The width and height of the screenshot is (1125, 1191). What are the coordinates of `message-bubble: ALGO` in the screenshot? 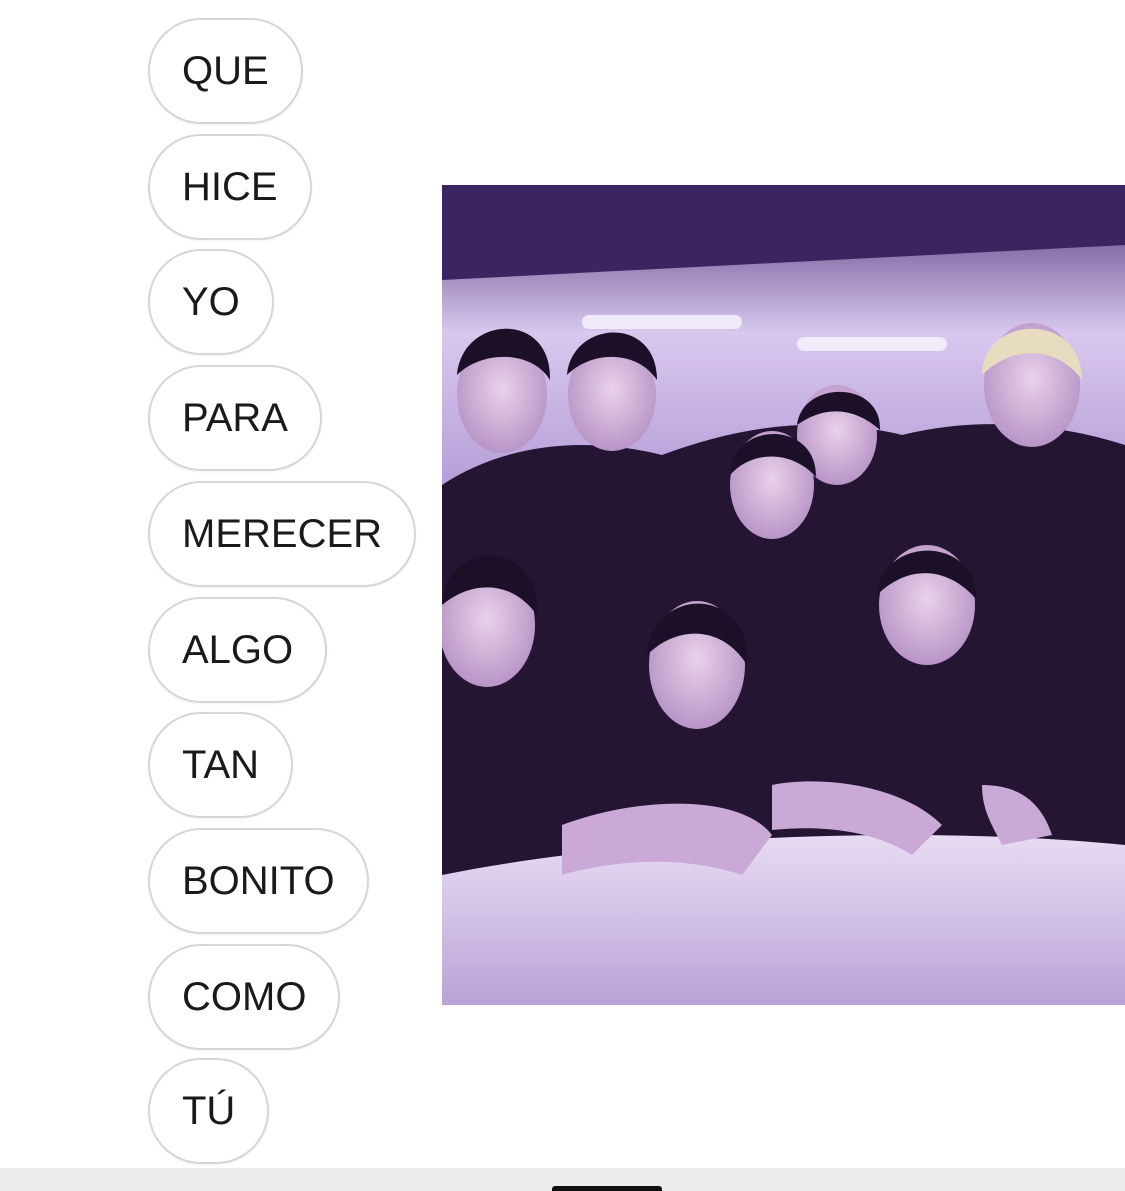 It's located at (238, 650).